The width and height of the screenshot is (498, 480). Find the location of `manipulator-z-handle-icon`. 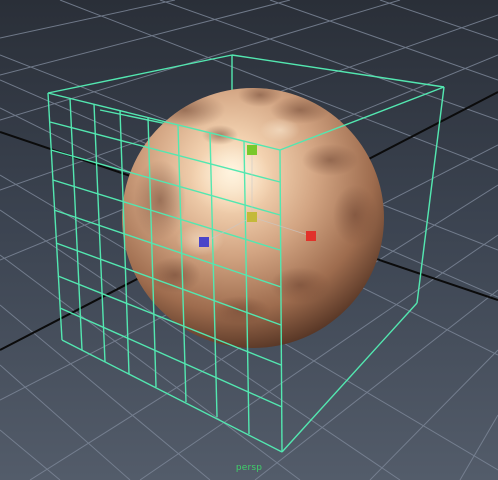

manipulator-z-handle-icon is located at coordinates (204, 242).